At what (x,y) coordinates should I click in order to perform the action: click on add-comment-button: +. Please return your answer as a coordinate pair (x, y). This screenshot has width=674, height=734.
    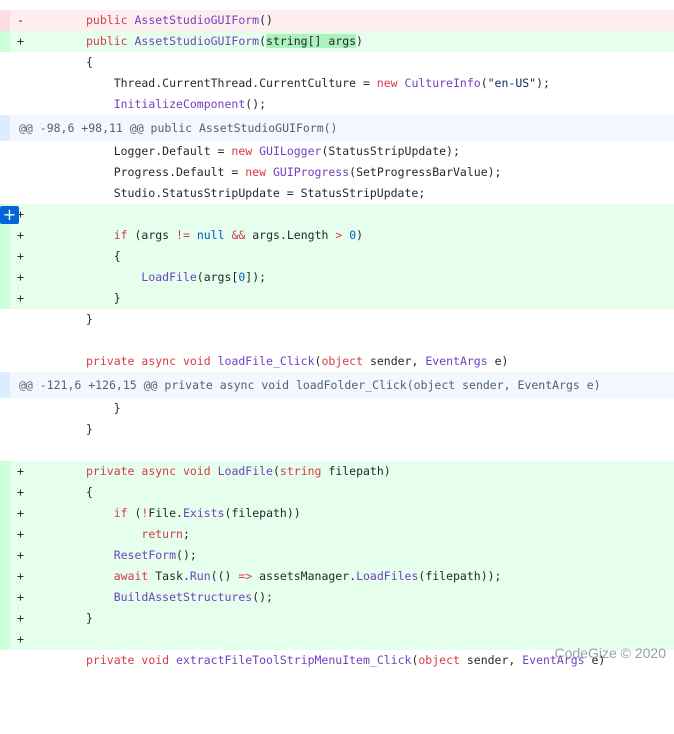
    Looking at the image, I should click on (9, 215).